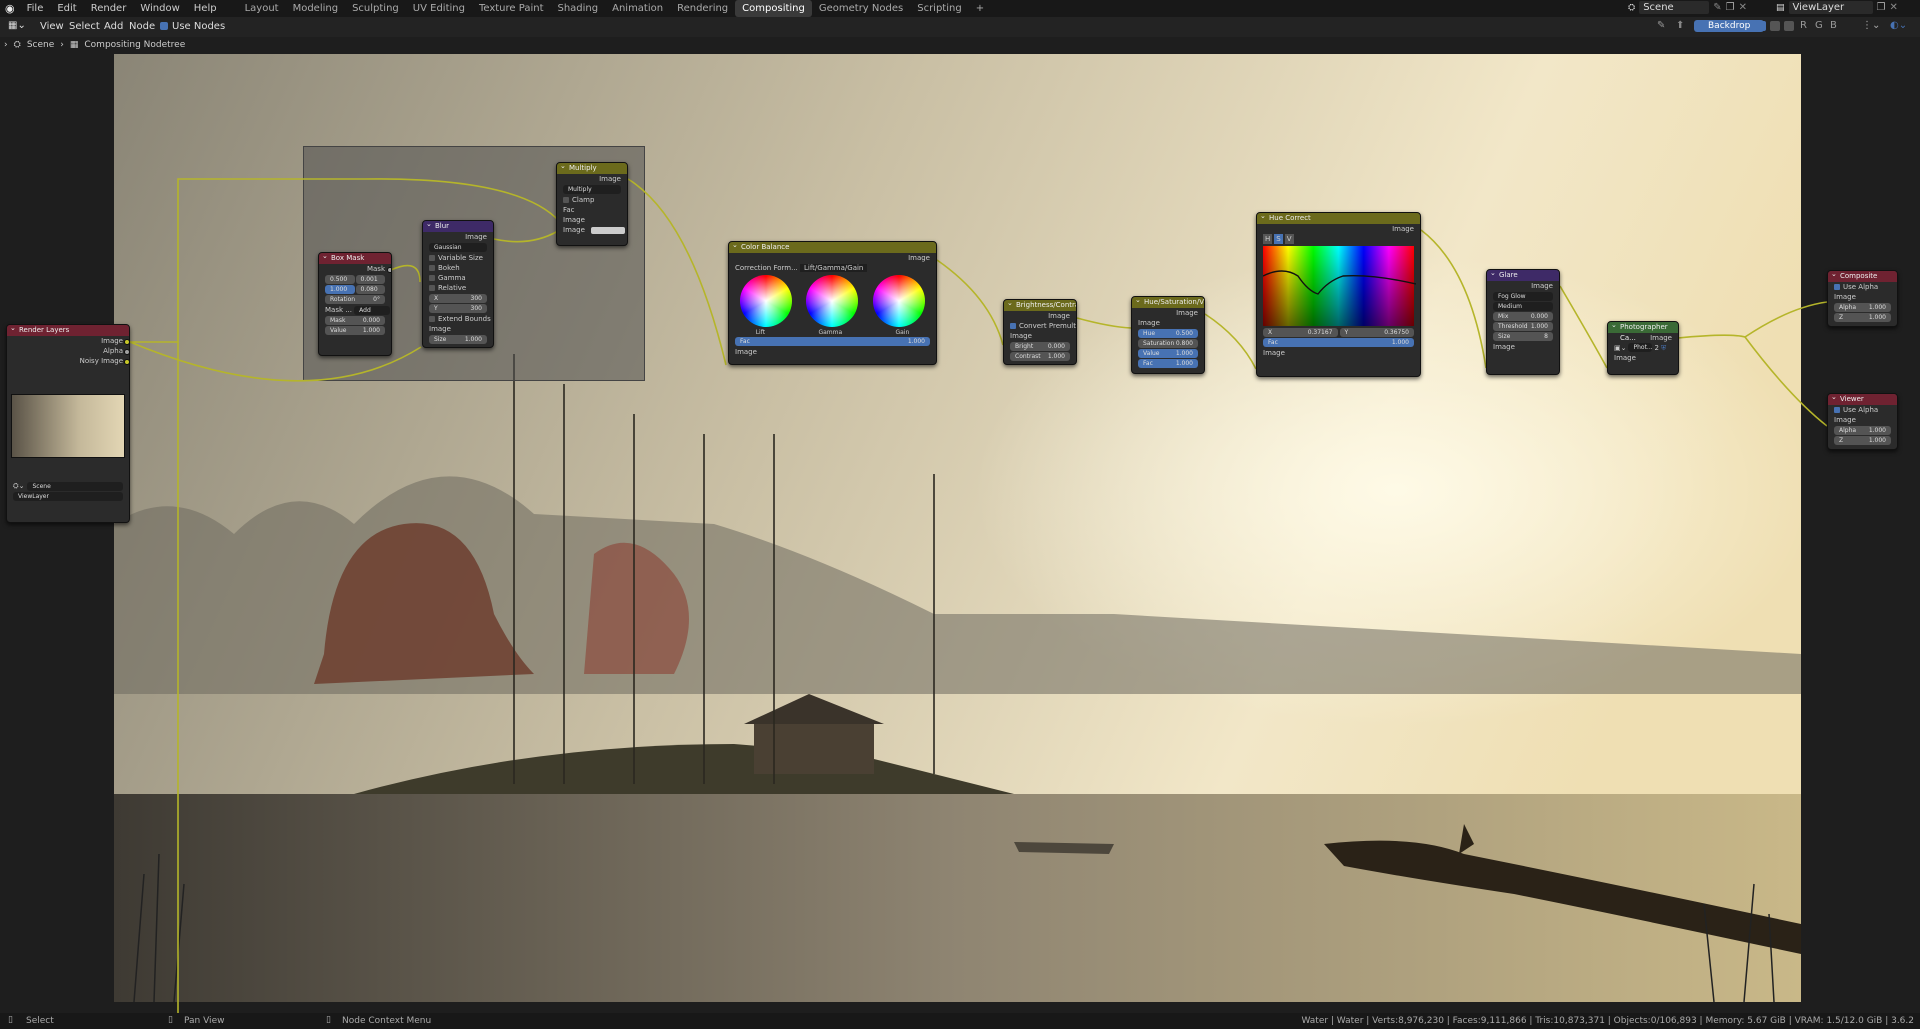  What do you see at coordinates (84, 26) in the screenshot?
I see `select-menu: Select` at bounding box center [84, 26].